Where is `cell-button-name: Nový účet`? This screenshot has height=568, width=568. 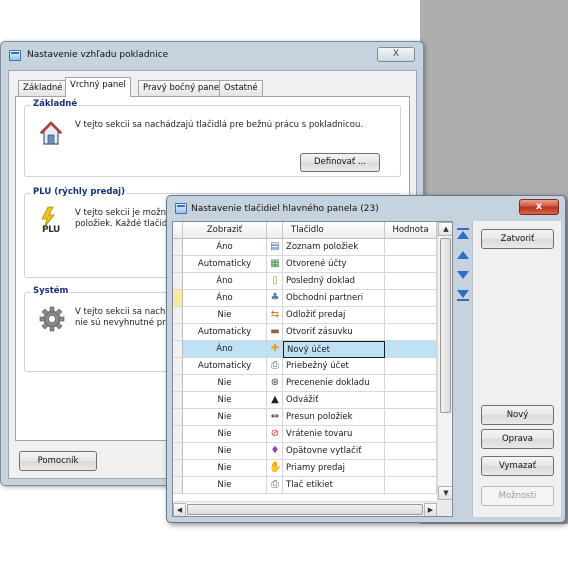
cell-button-name: Nový účet is located at coordinates (334, 349).